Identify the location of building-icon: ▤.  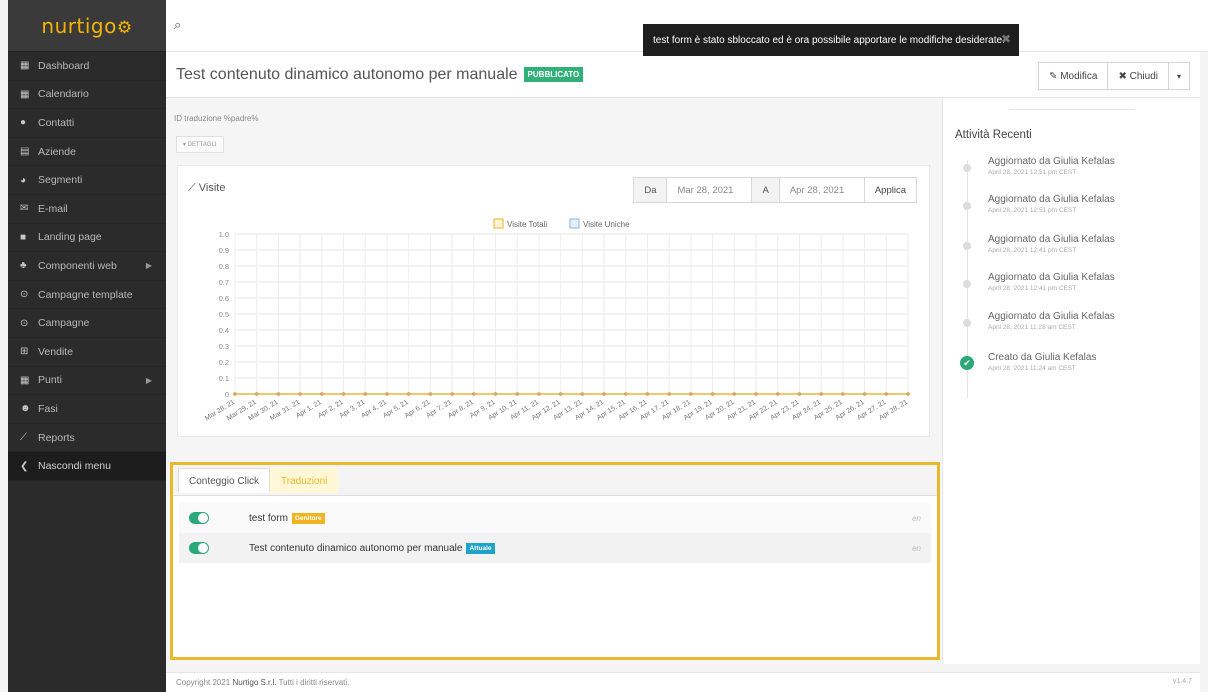
(25, 152).